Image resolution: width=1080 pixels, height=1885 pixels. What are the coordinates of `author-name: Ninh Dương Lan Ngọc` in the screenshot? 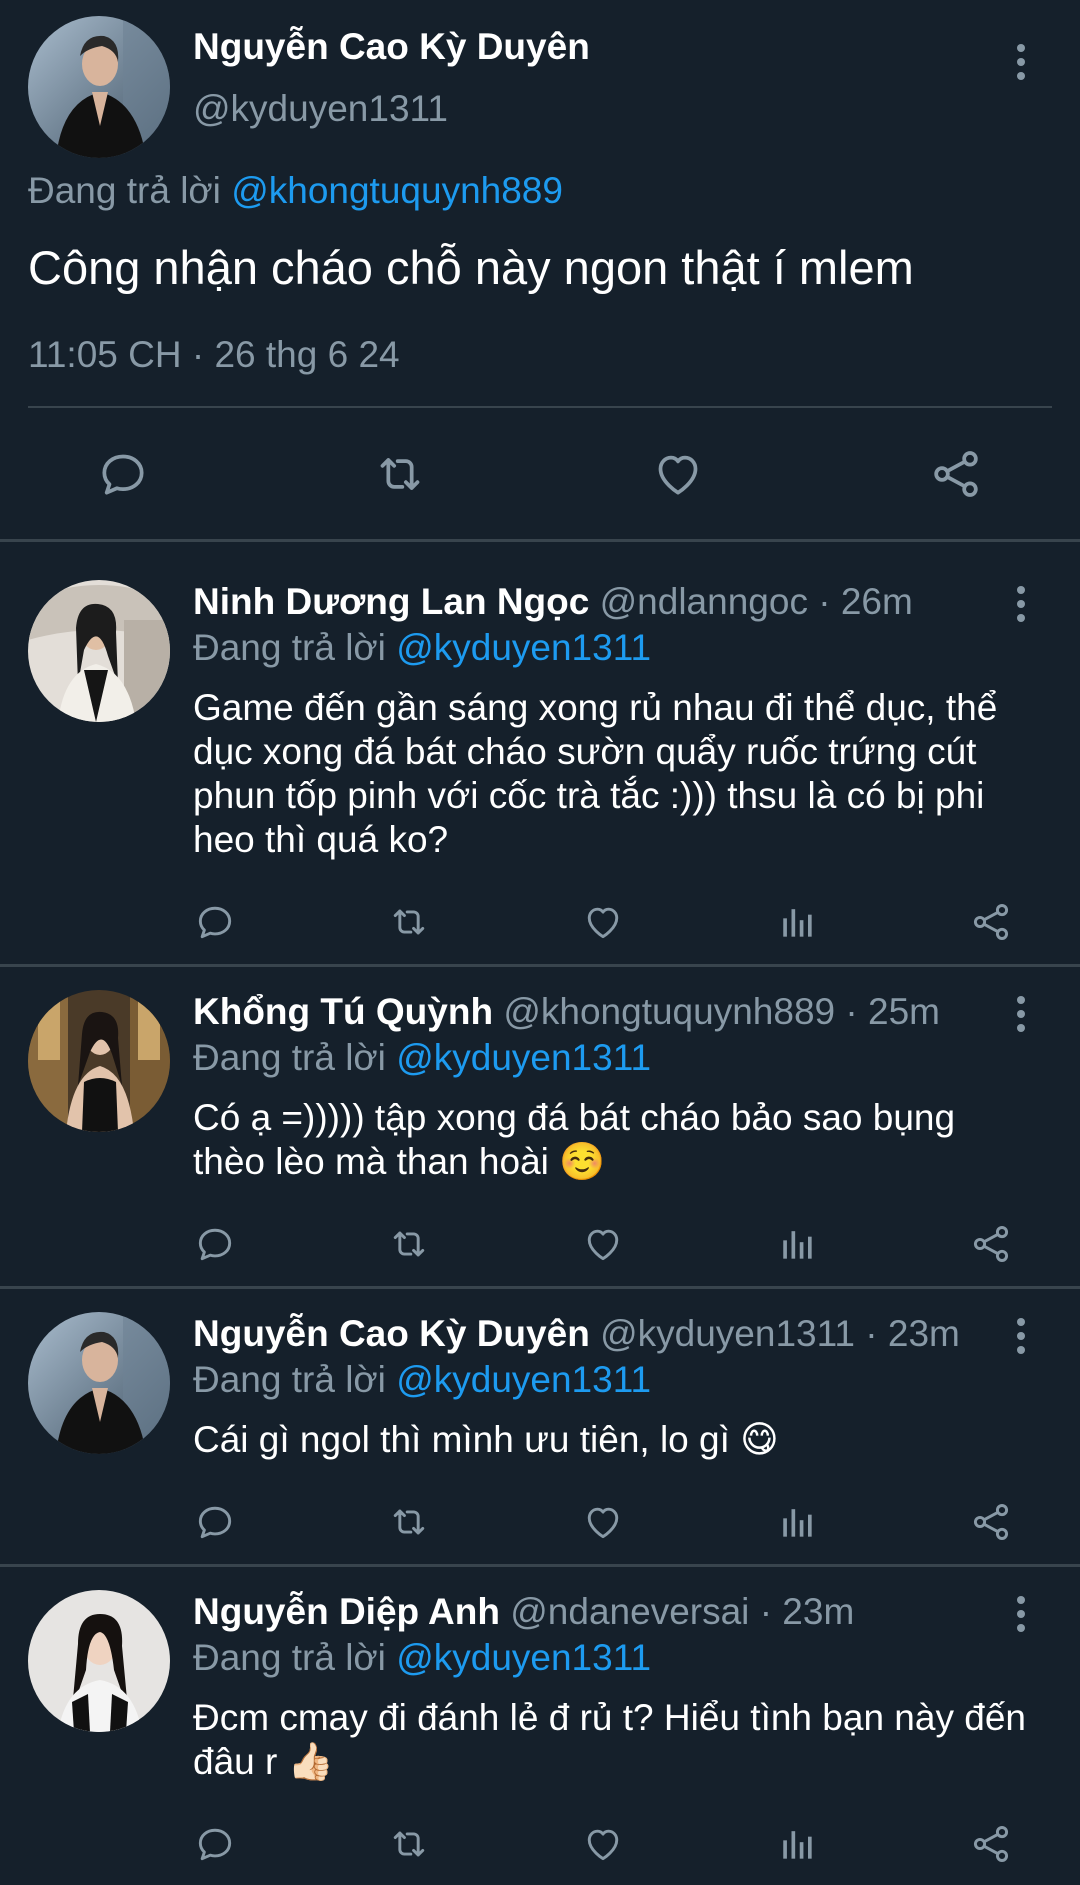 It's located at (391, 601).